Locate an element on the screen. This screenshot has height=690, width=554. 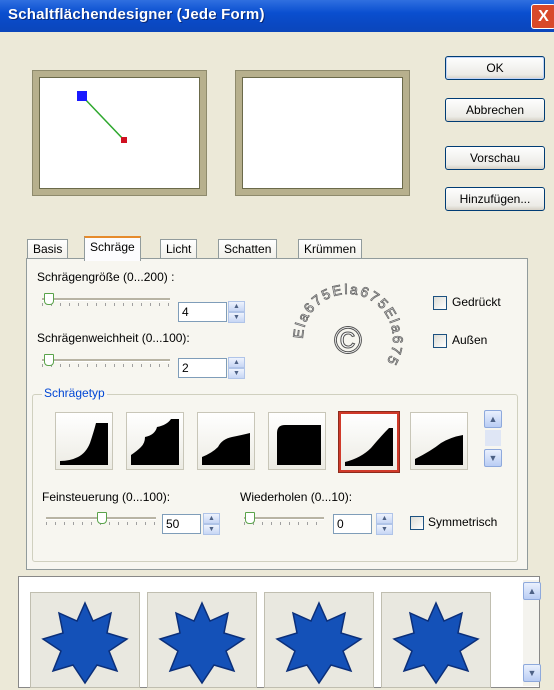
ok-button: OK is located at coordinates (495, 68).